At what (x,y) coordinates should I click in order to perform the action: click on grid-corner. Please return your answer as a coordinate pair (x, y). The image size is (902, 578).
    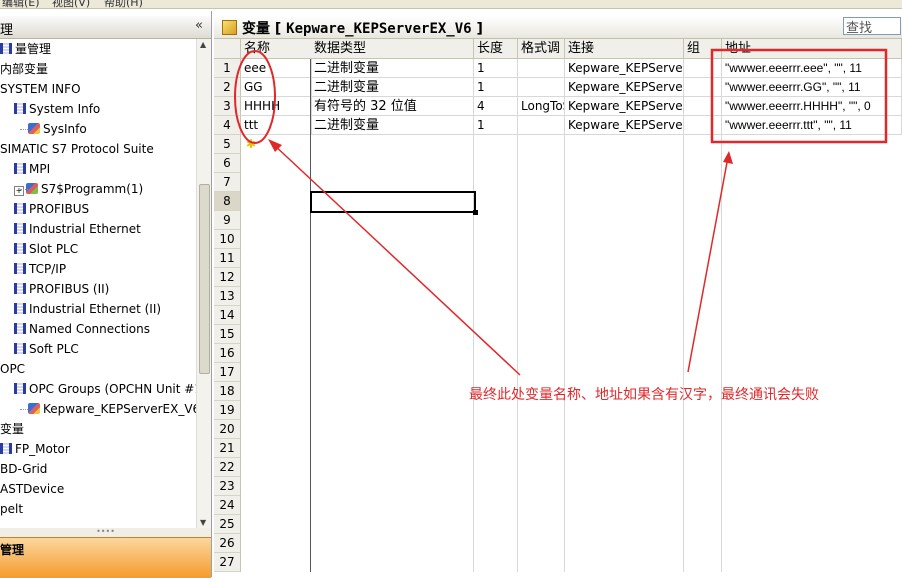
    Looking at the image, I should click on (227, 49).